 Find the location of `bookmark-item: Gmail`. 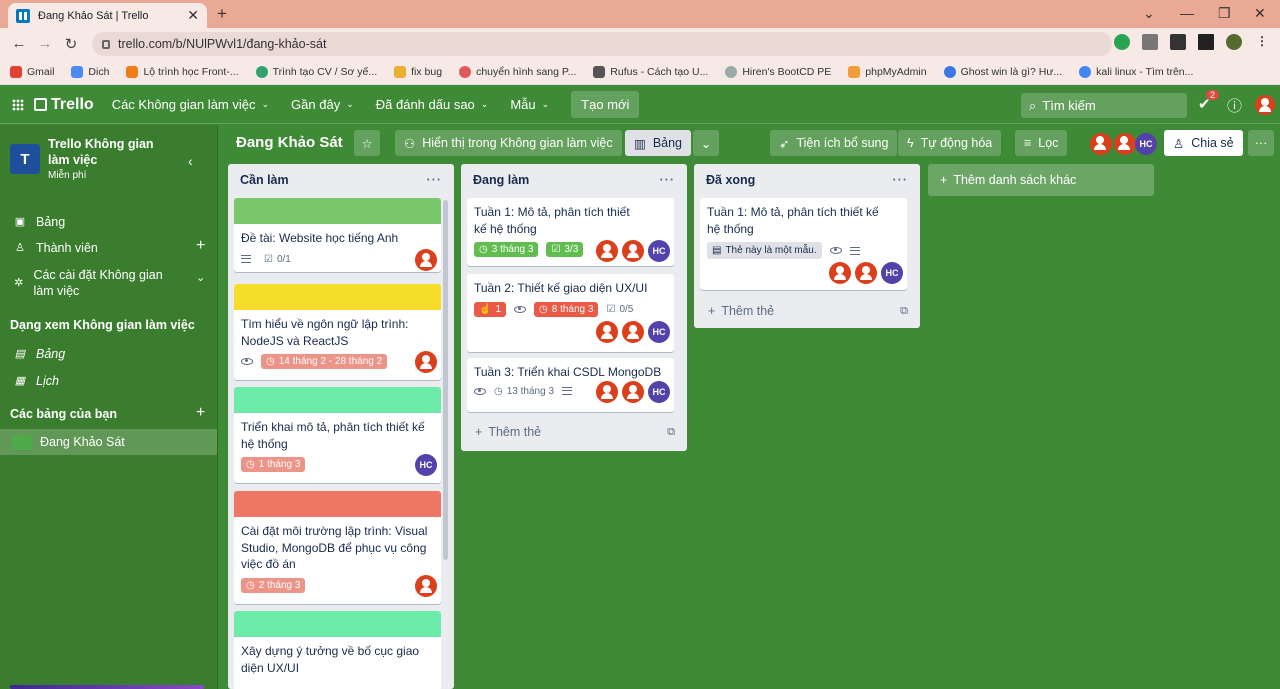

bookmark-item: Gmail is located at coordinates (32, 71).